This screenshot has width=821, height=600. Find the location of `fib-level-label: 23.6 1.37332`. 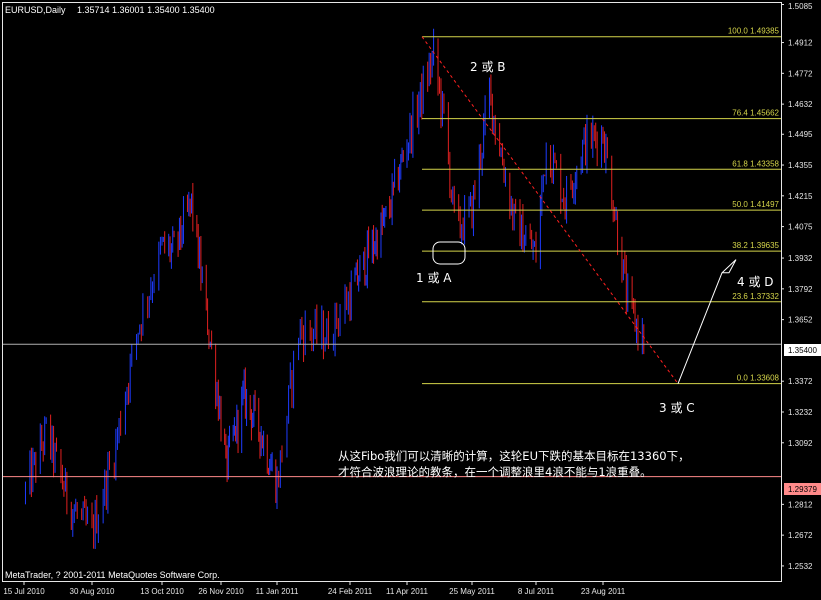

fib-level-label: 23.6 1.37332 is located at coordinates (755, 296).